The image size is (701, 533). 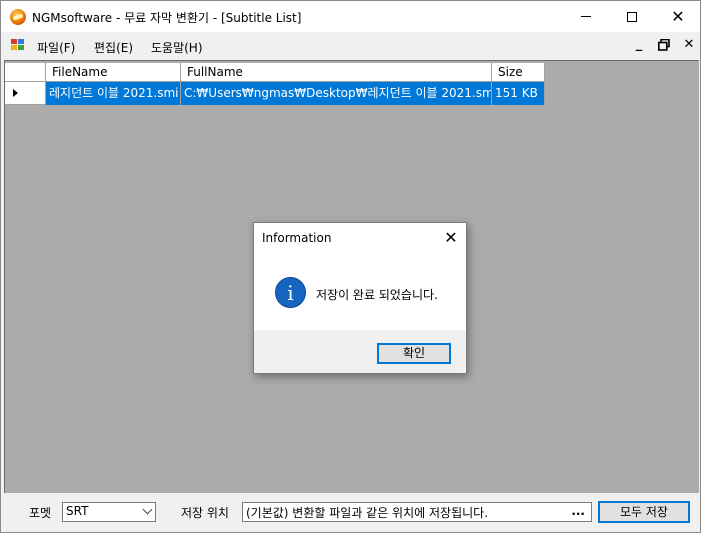 What do you see at coordinates (205, 513) in the screenshot?
I see `save-location-label: 저장 위치` at bounding box center [205, 513].